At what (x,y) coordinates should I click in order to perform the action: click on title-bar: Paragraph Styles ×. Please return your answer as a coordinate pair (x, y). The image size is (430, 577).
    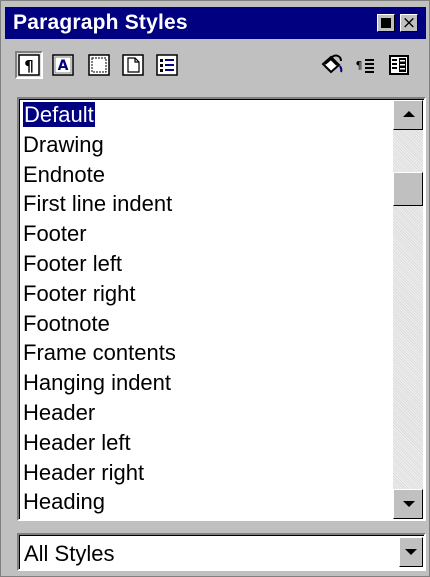
    Looking at the image, I should click on (215, 23).